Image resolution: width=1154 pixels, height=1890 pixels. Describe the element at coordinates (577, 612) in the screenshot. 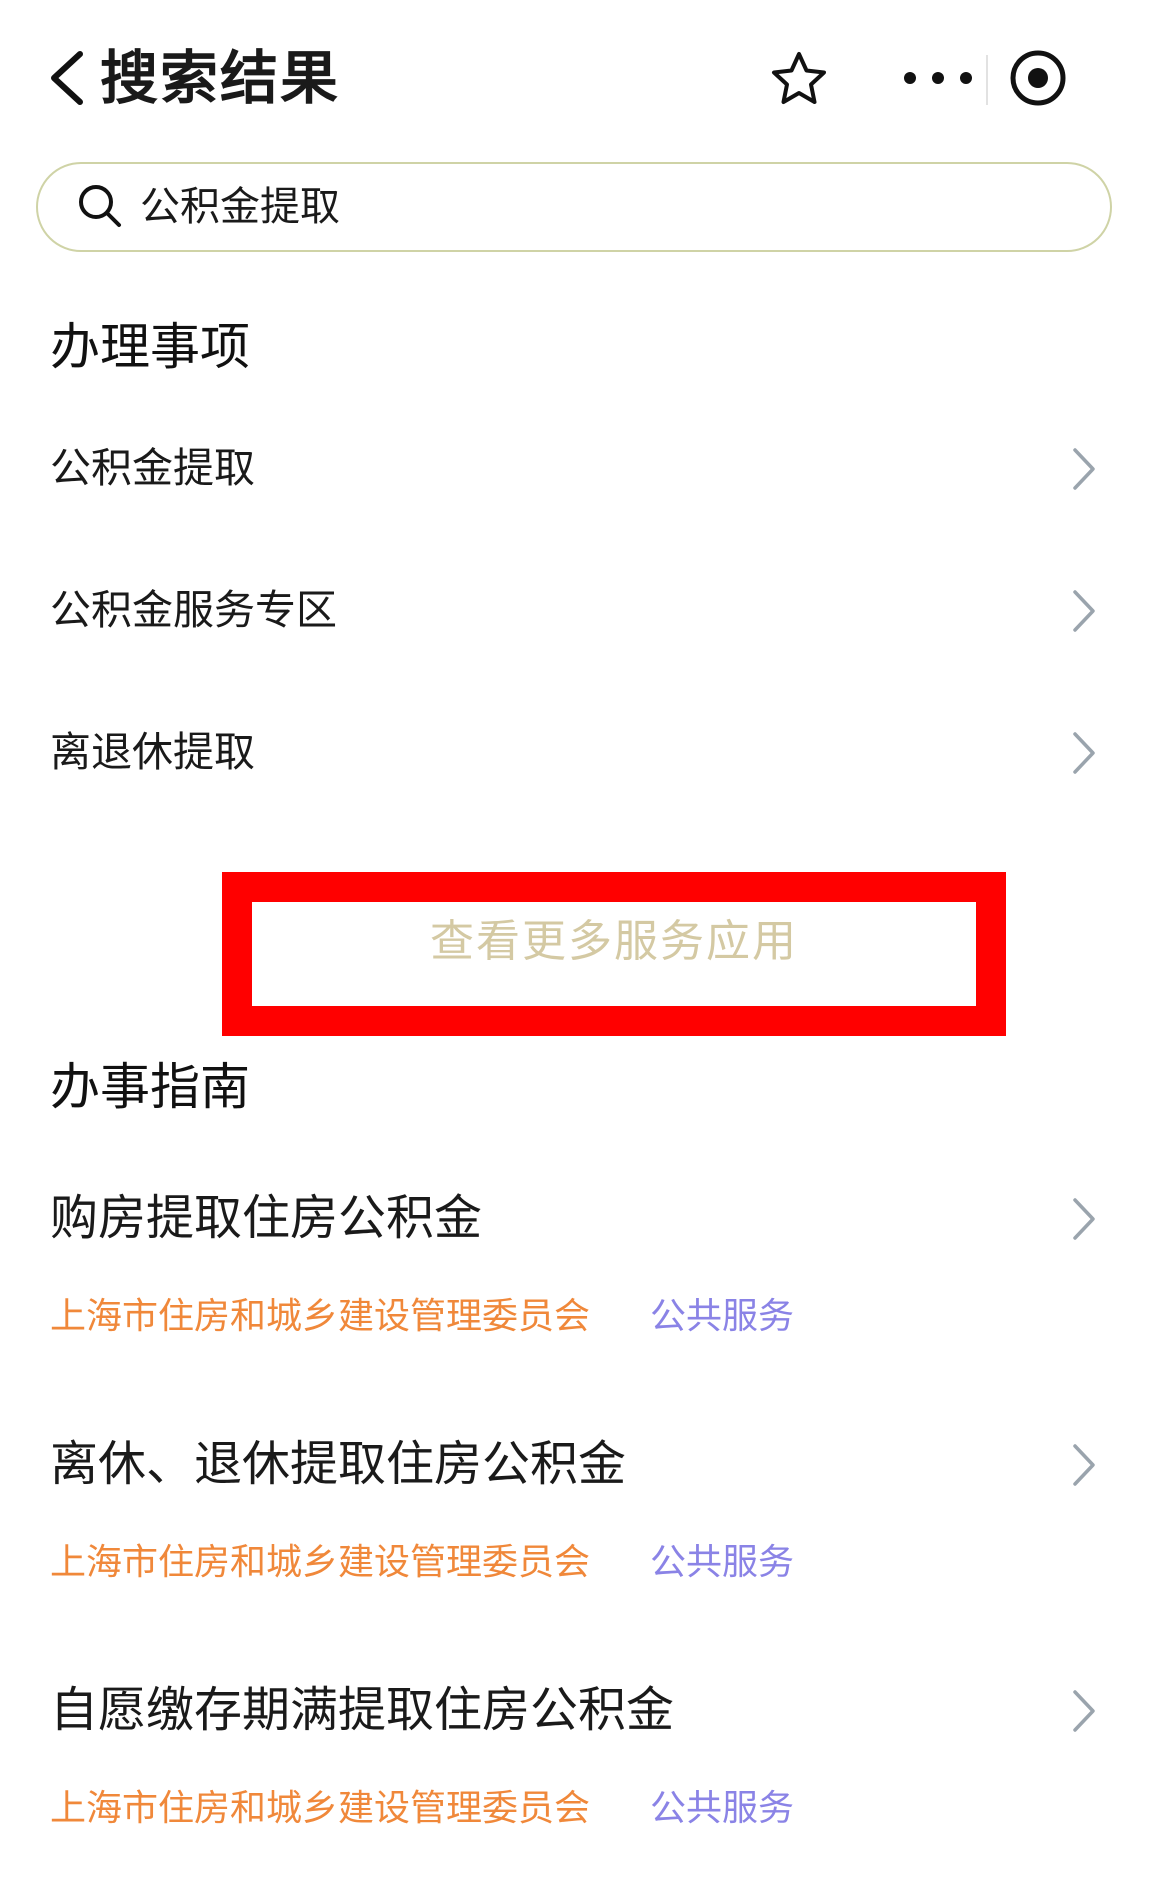

I see `service-item: 公积金服务专区` at that location.